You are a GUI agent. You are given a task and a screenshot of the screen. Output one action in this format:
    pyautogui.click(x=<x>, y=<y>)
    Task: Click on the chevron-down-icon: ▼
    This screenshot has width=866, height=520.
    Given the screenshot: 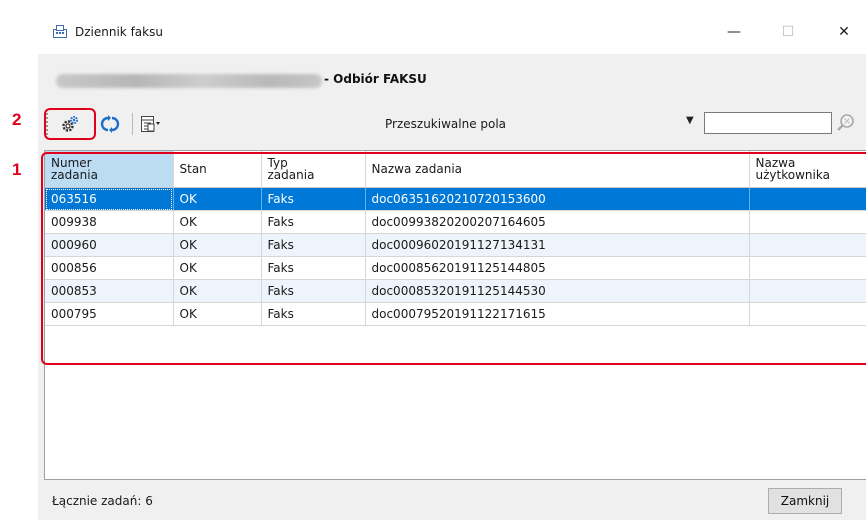 What is the action you would take?
    pyautogui.click(x=690, y=120)
    